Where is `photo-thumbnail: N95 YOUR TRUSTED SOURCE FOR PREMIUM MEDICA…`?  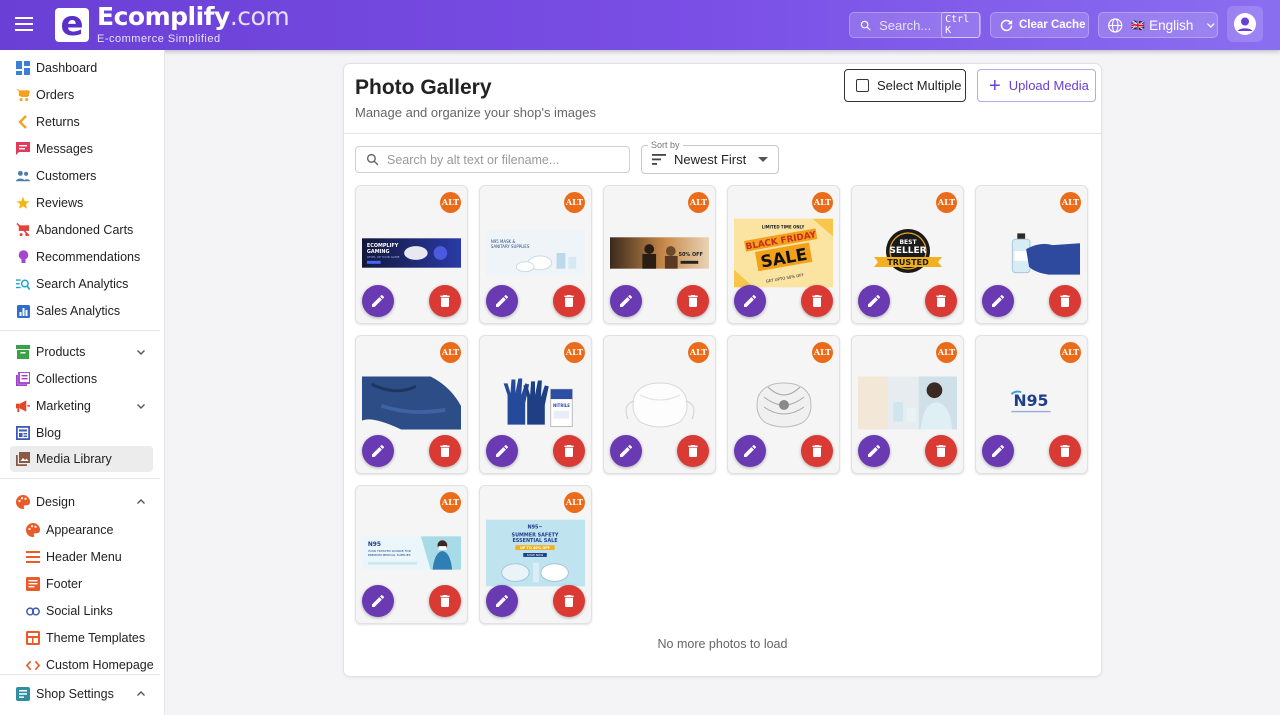
photo-thumbnail: N95 YOUR TRUSTED SOURCE FOR PREMIUM MEDICA… is located at coordinates (411, 553).